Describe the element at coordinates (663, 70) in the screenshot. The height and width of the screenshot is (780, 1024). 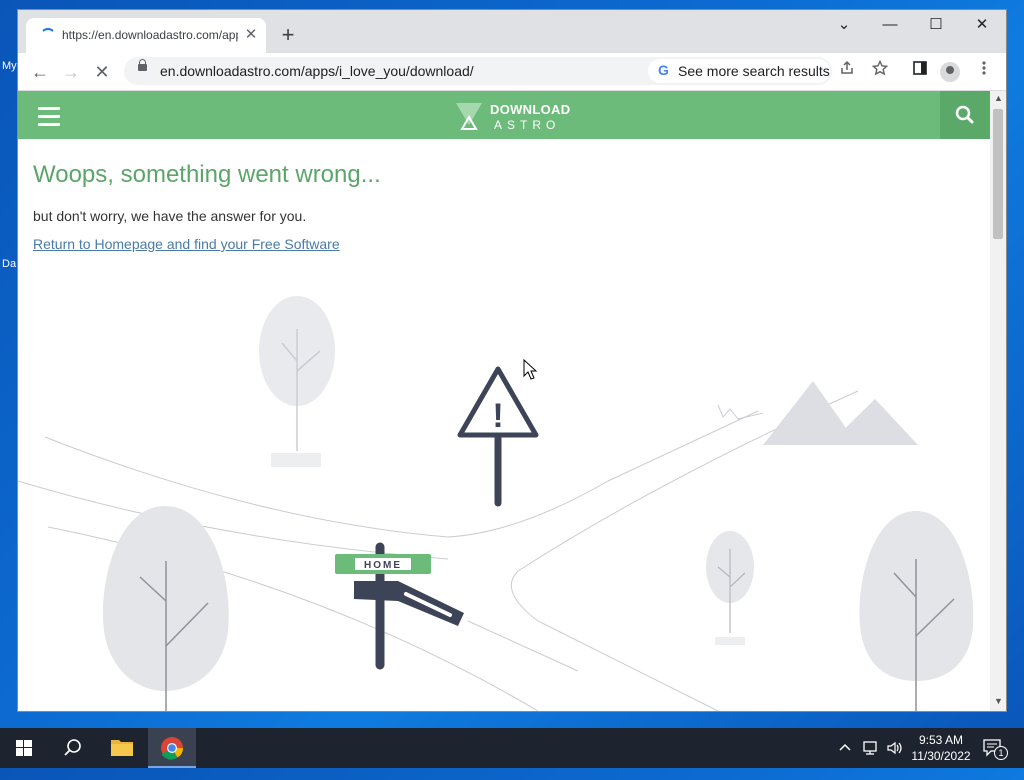
I see `google-icon: G` at that location.